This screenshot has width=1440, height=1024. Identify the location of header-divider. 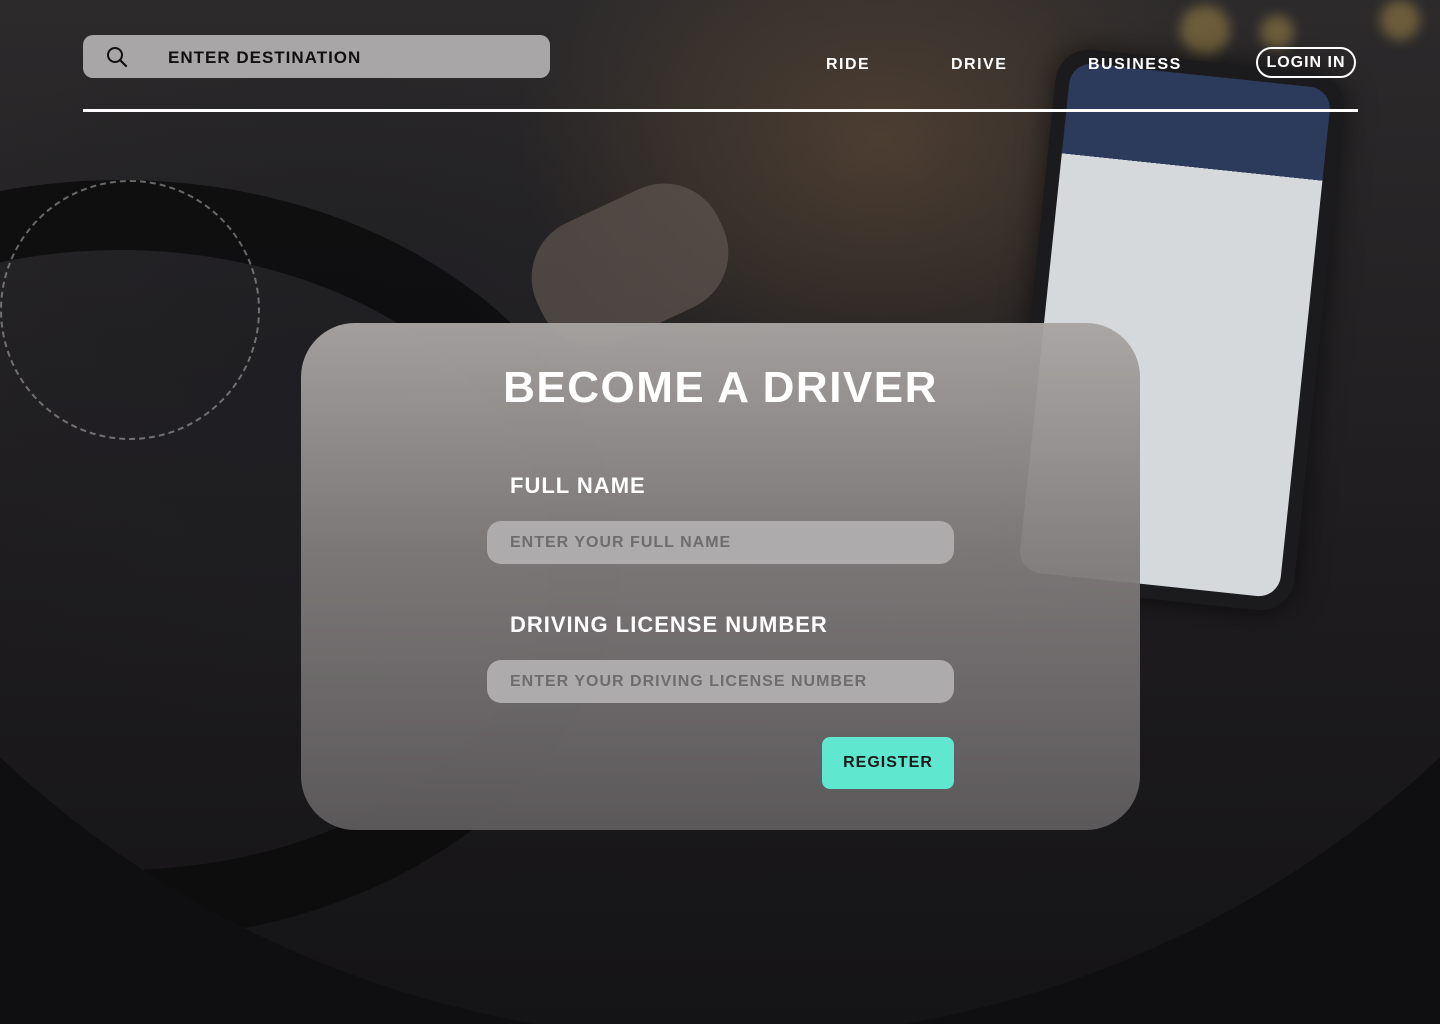
(720, 110).